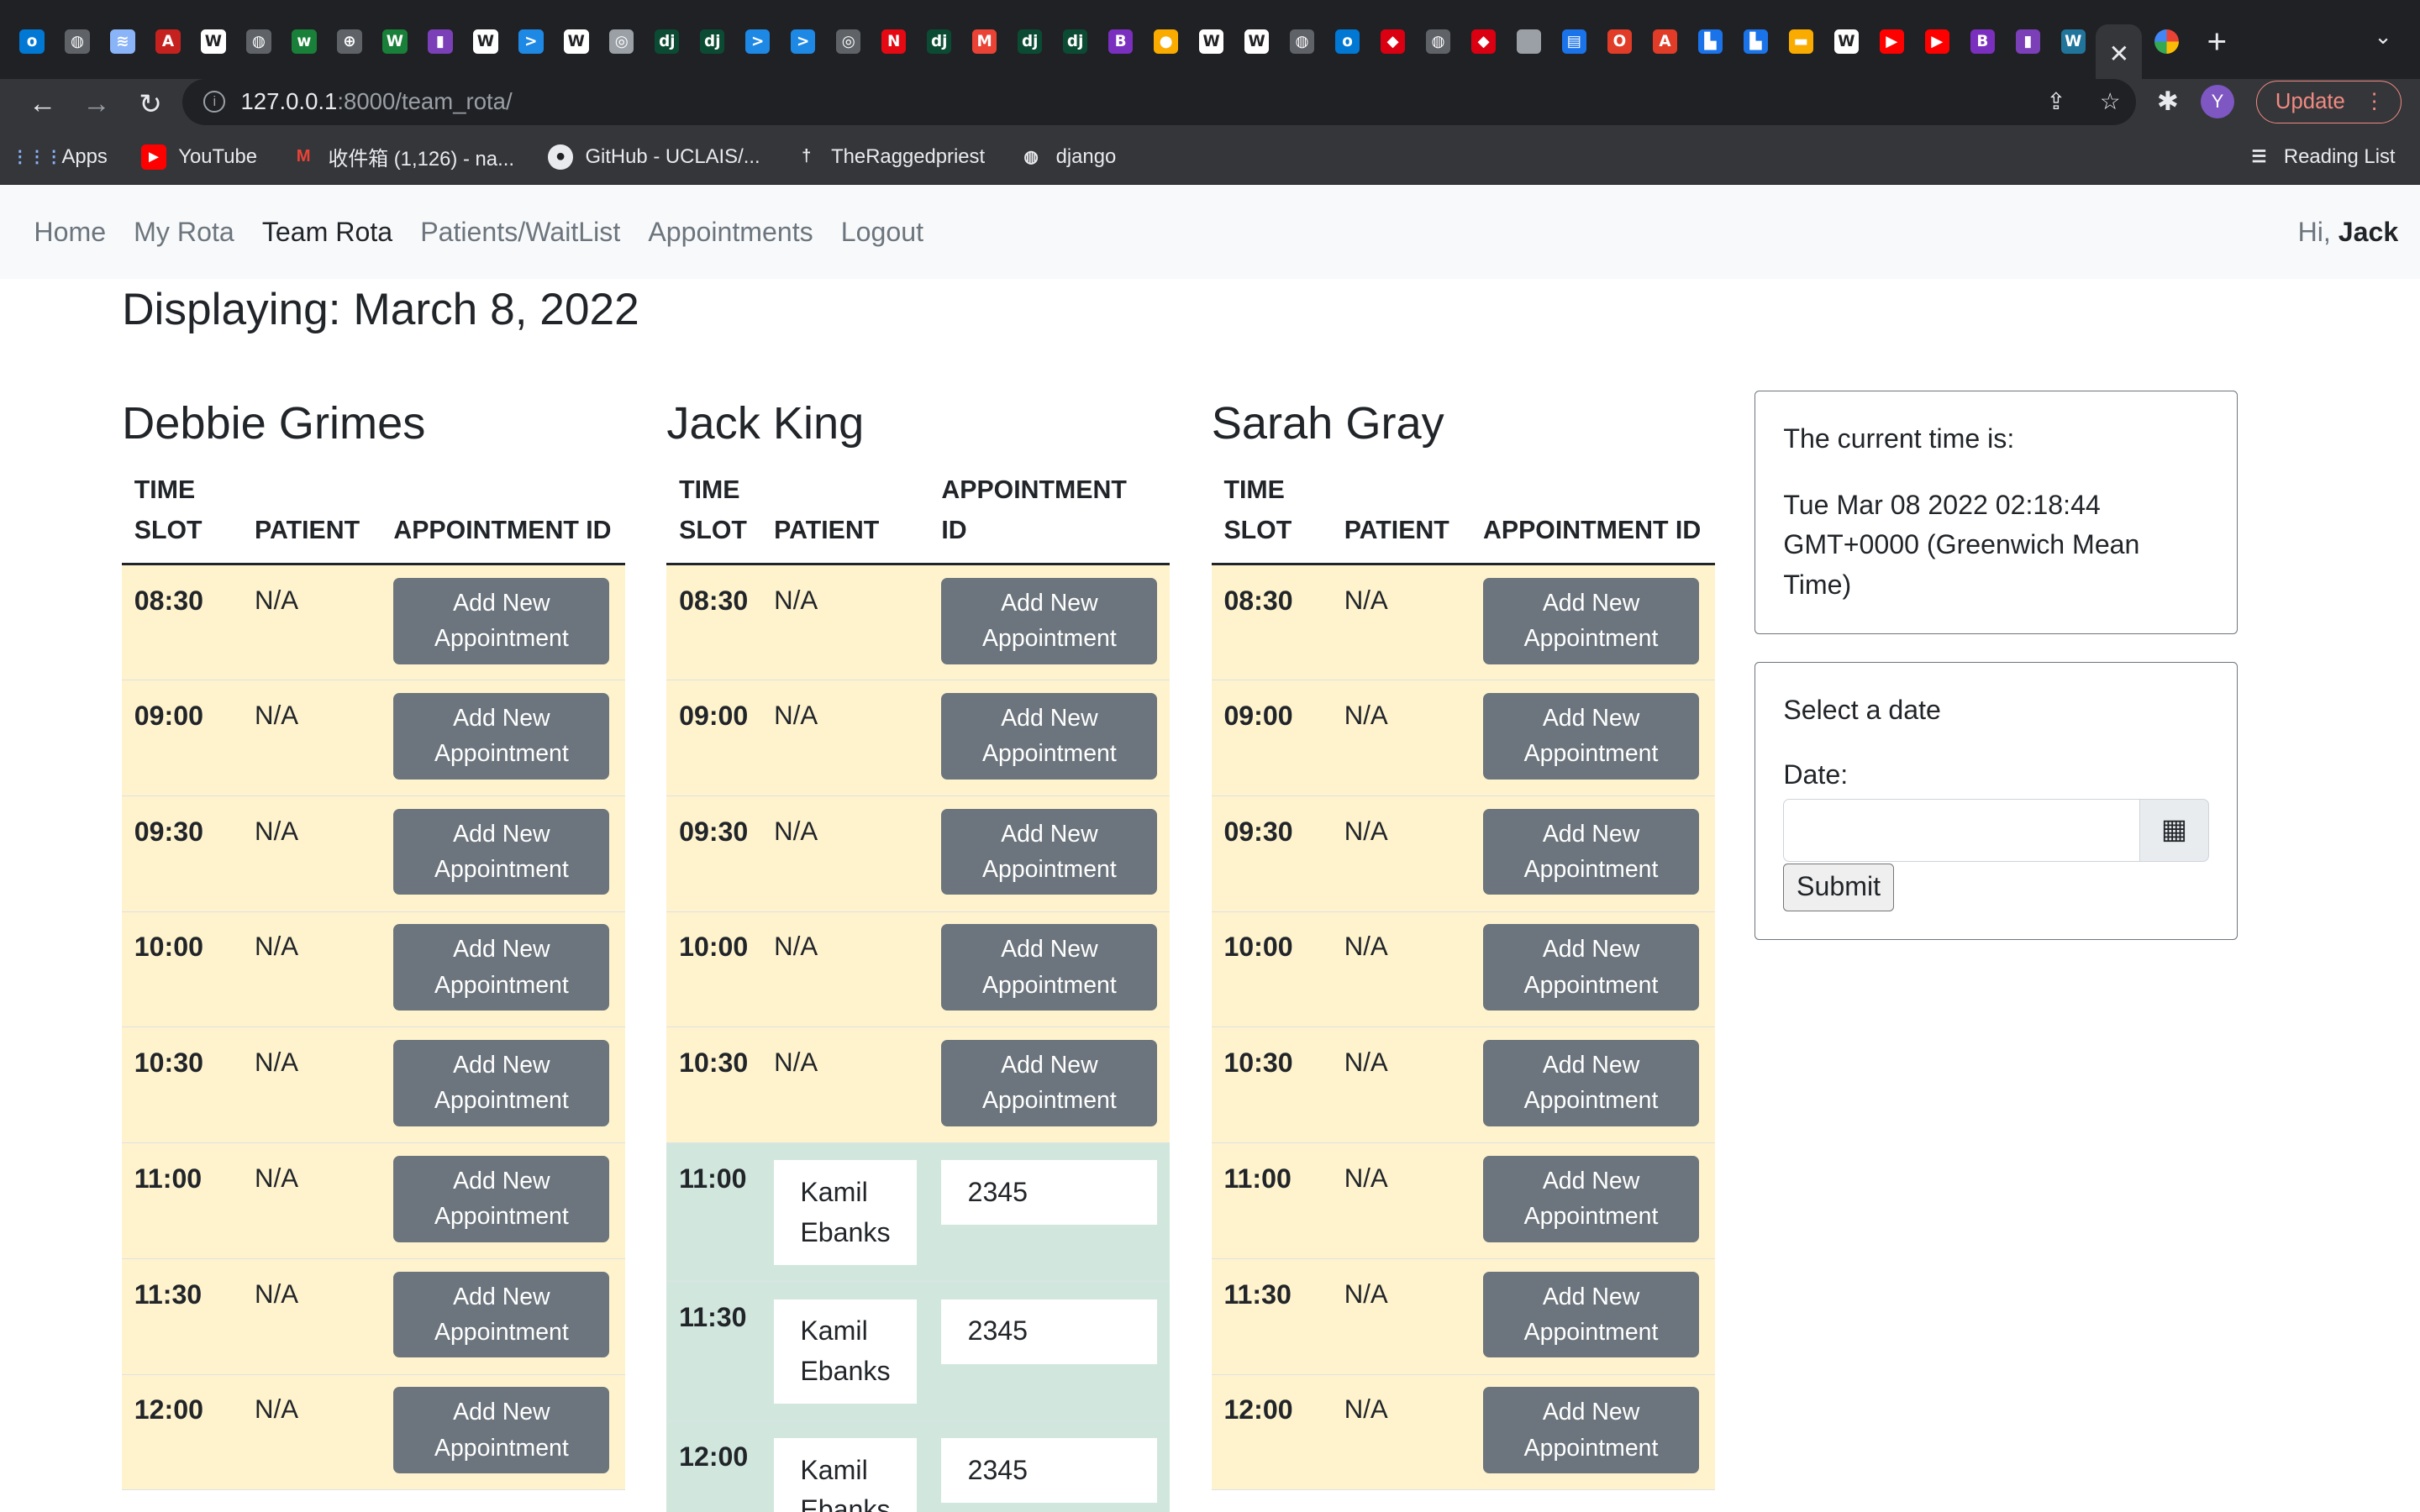 This screenshot has height=1512, width=2420. I want to click on active-tab: ✕, so click(2119, 54).